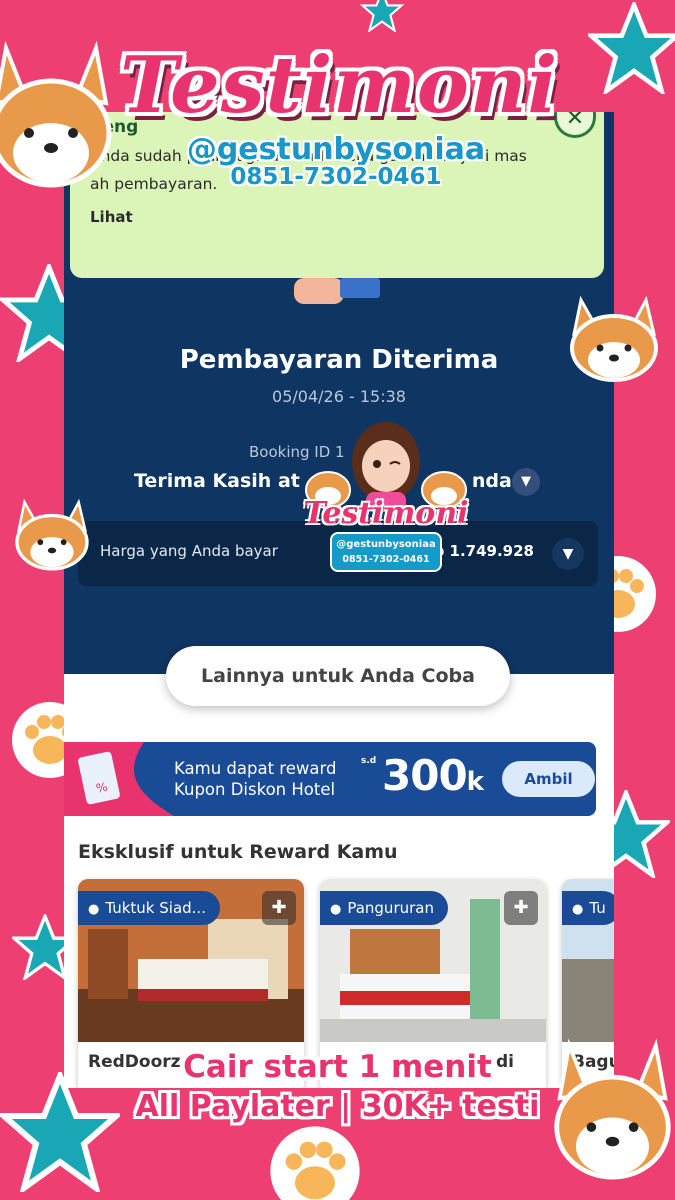 The height and width of the screenshot is (1200, 675). What do you see at coordinates (337, 1106) in the screenshot?
I see `footer-slogan: All Paylater | 30K+ testi` at bounding box center [337, 1106].